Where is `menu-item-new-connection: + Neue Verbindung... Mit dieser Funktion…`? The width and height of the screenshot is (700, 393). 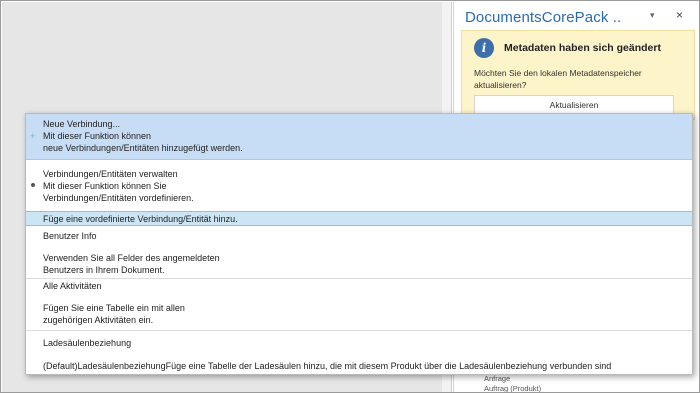
menu-item-new-connection: + Neue Verbindung... Mit dieser Funktion… is located at coordinates (359, 137).